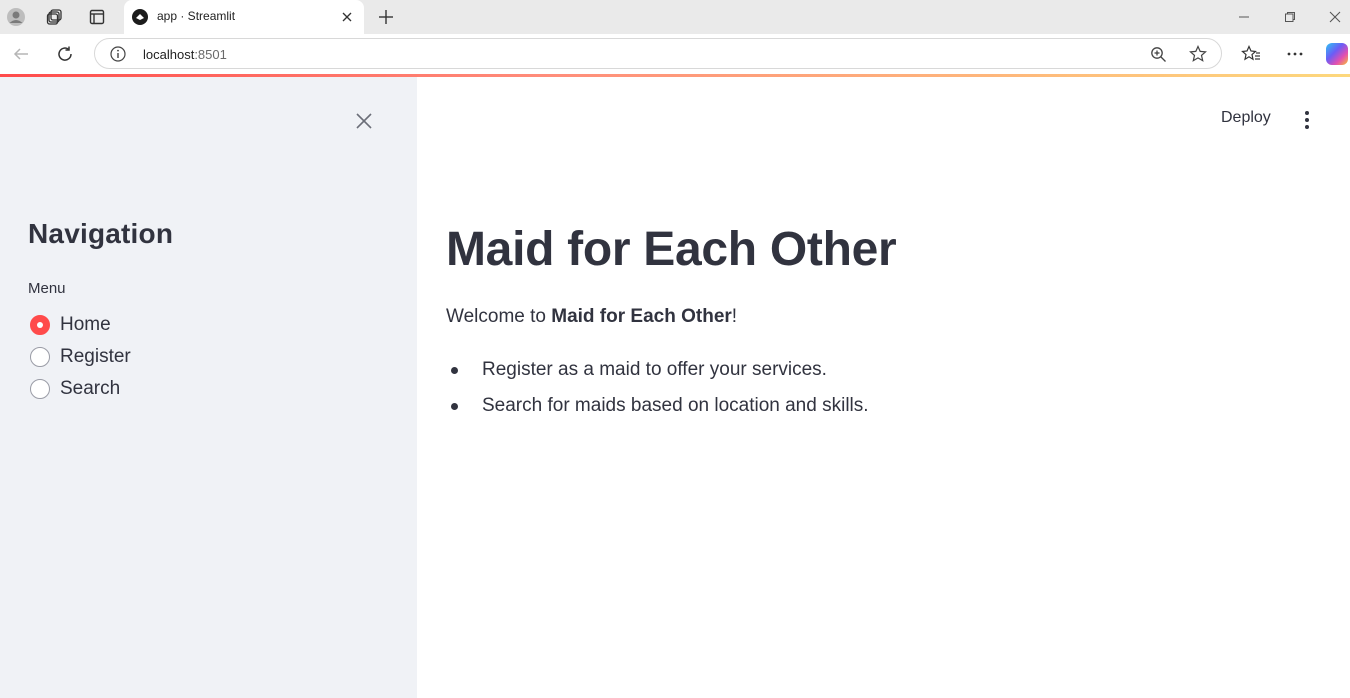  Describe the element at coordinates (1290, 17) in the screenshot. I see `restore-icon` at that location.